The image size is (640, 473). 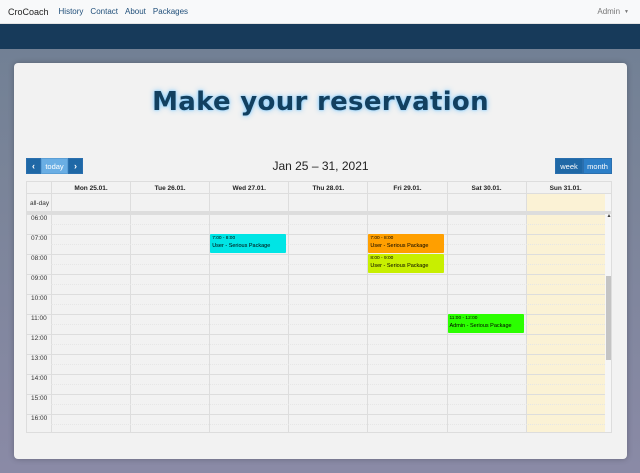 What do you see at coordinates (597, 166) in the screenshot?
I see `month-view-button: month` at bounding box center [597, 166].